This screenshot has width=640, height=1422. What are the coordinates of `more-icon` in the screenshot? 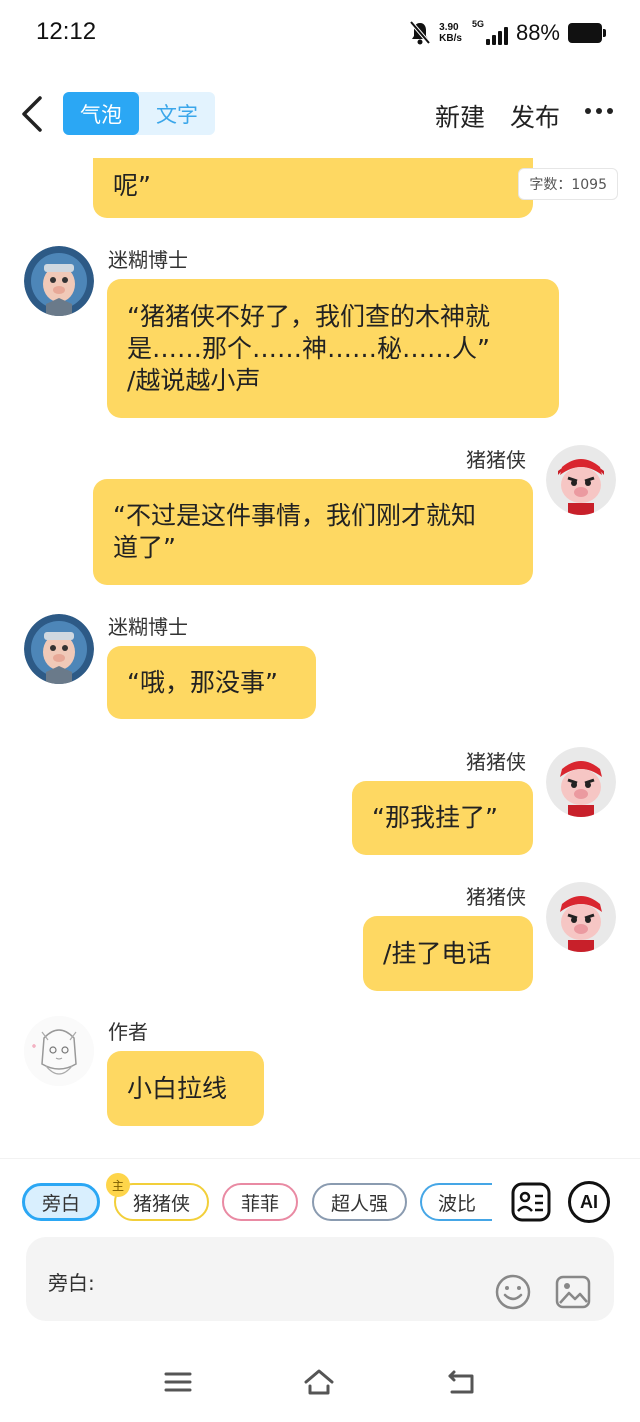 It's located at (599, 111).